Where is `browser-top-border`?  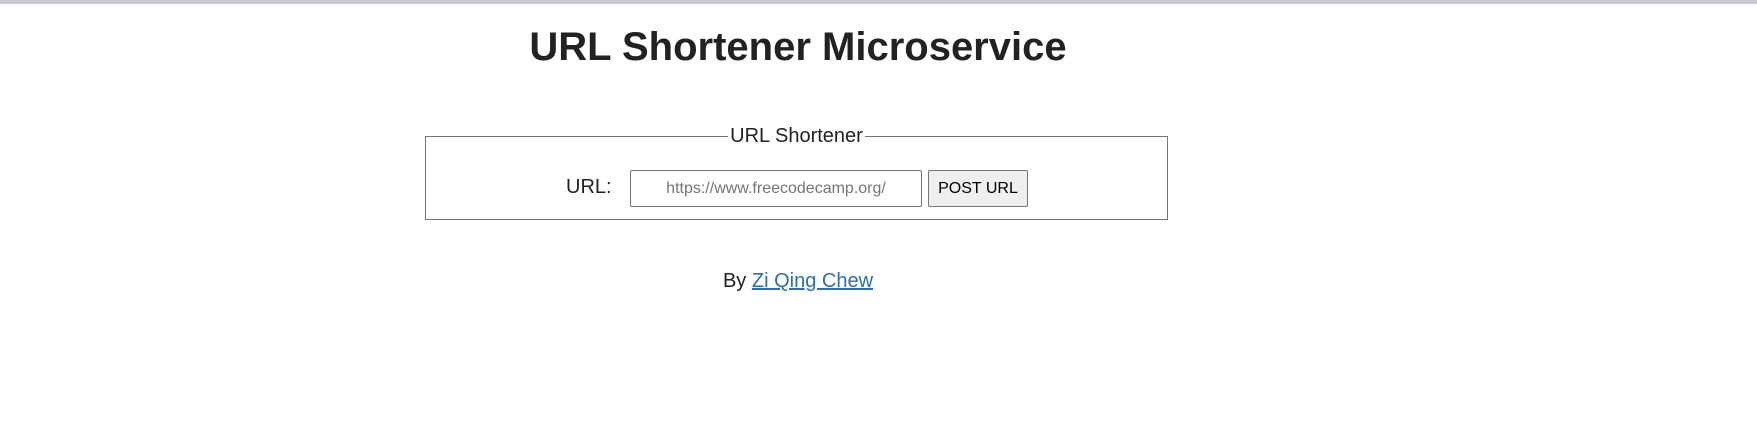
browser-top-border is located at coordinates (878, 2).